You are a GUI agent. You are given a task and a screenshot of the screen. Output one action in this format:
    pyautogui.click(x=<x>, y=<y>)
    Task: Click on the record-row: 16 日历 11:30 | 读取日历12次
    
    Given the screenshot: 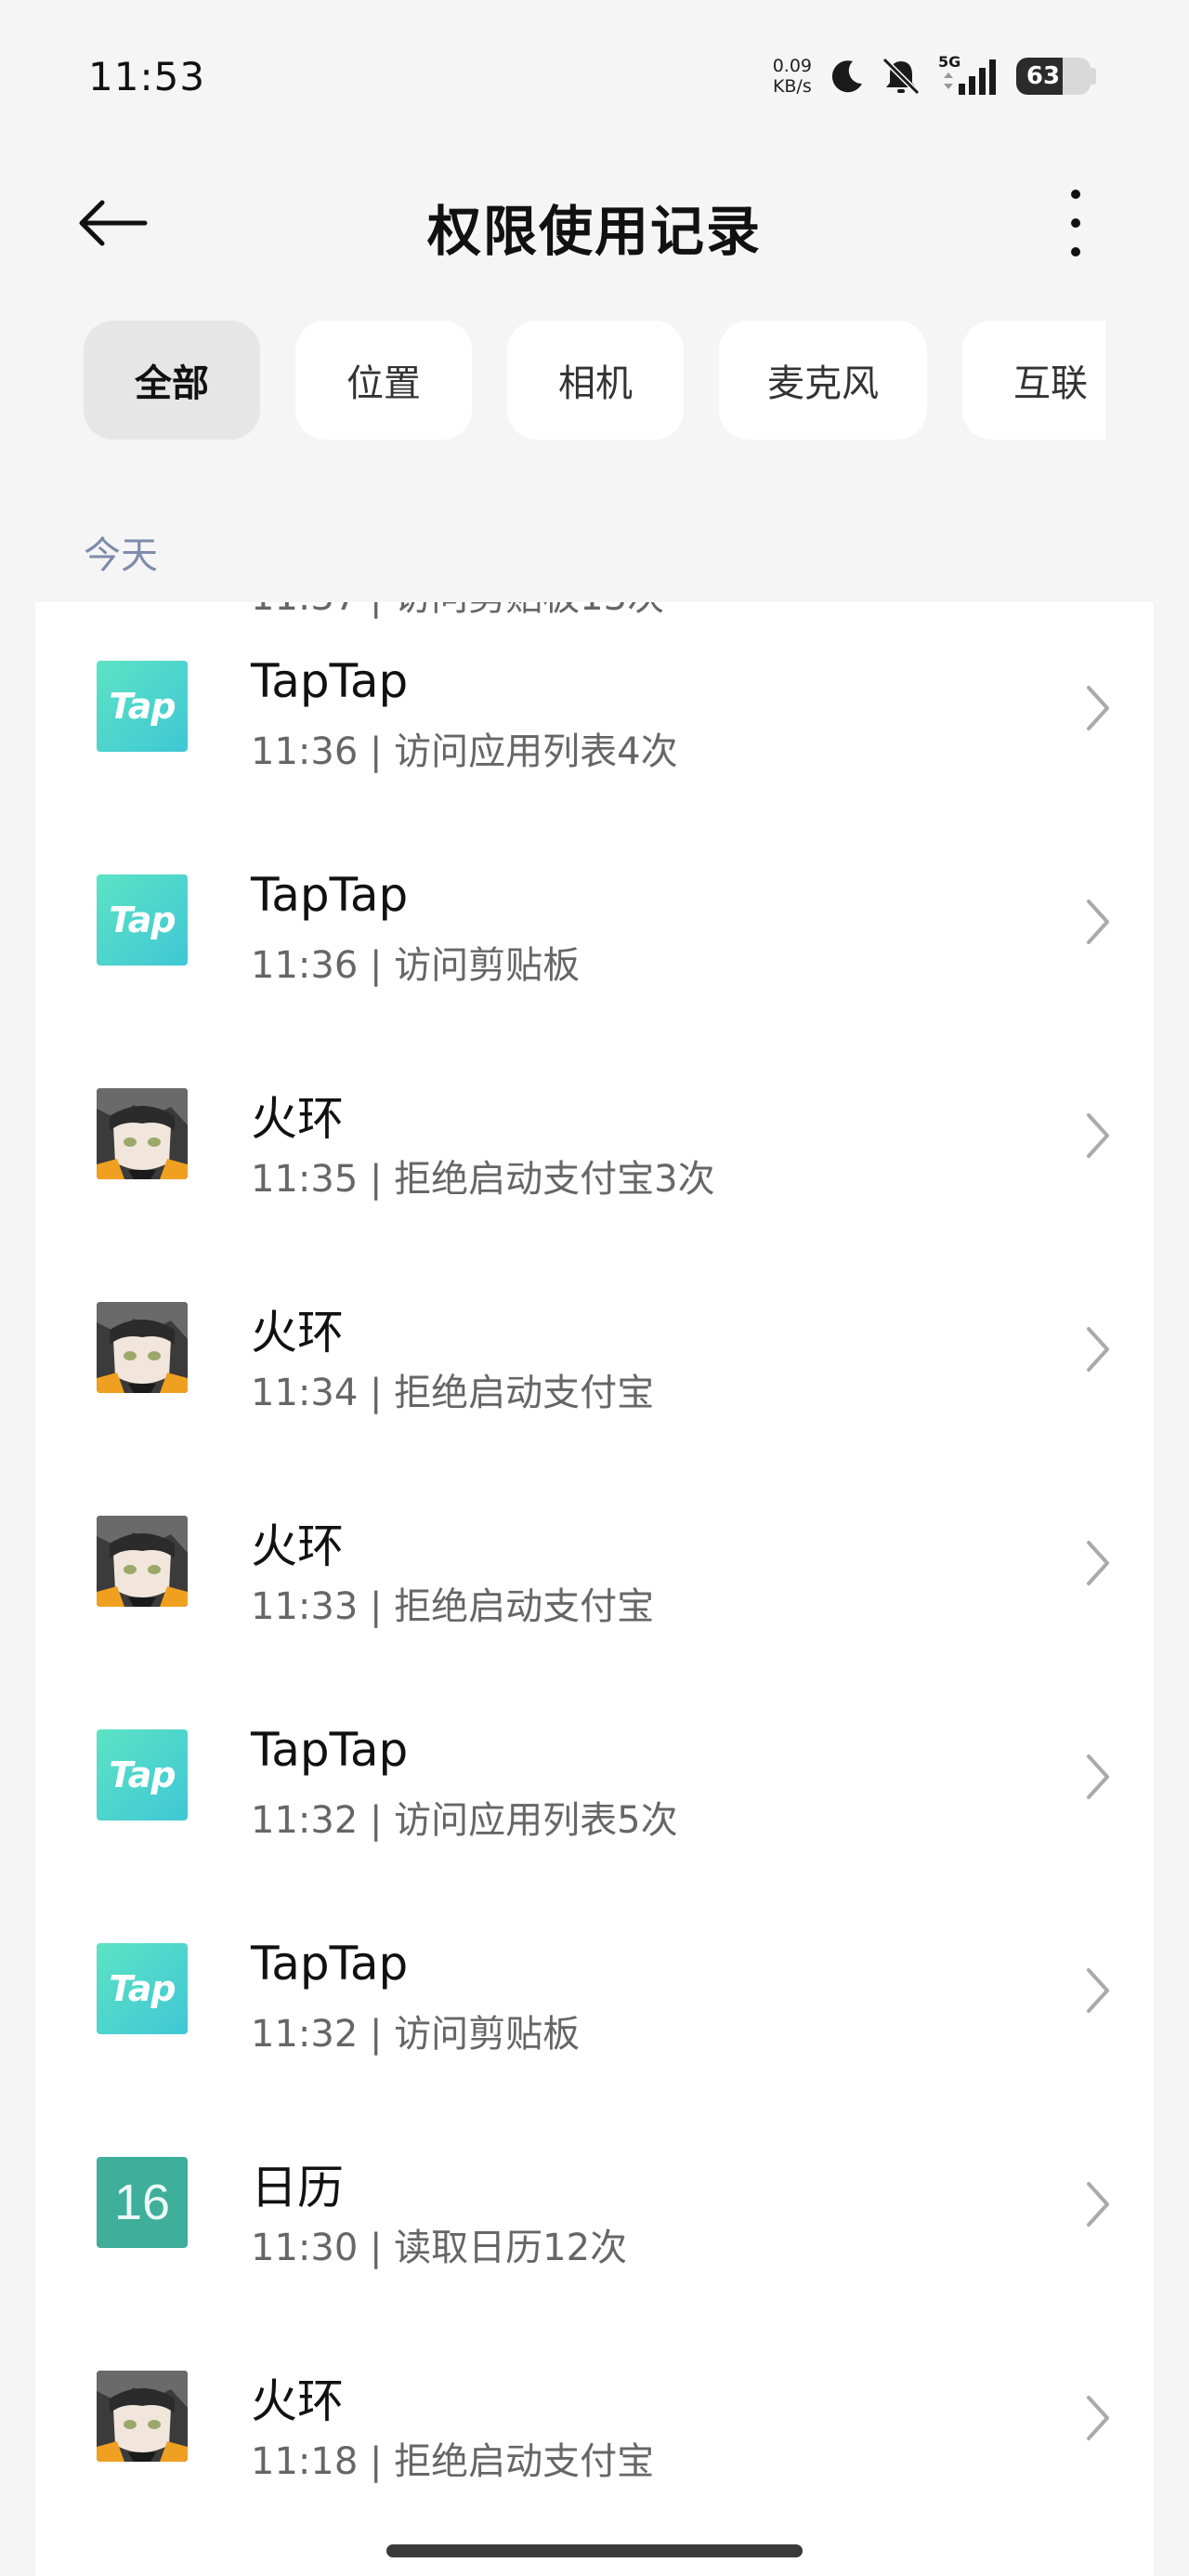 What is the action you would take?
    pyautogui.click(x=594, y=2205)
    